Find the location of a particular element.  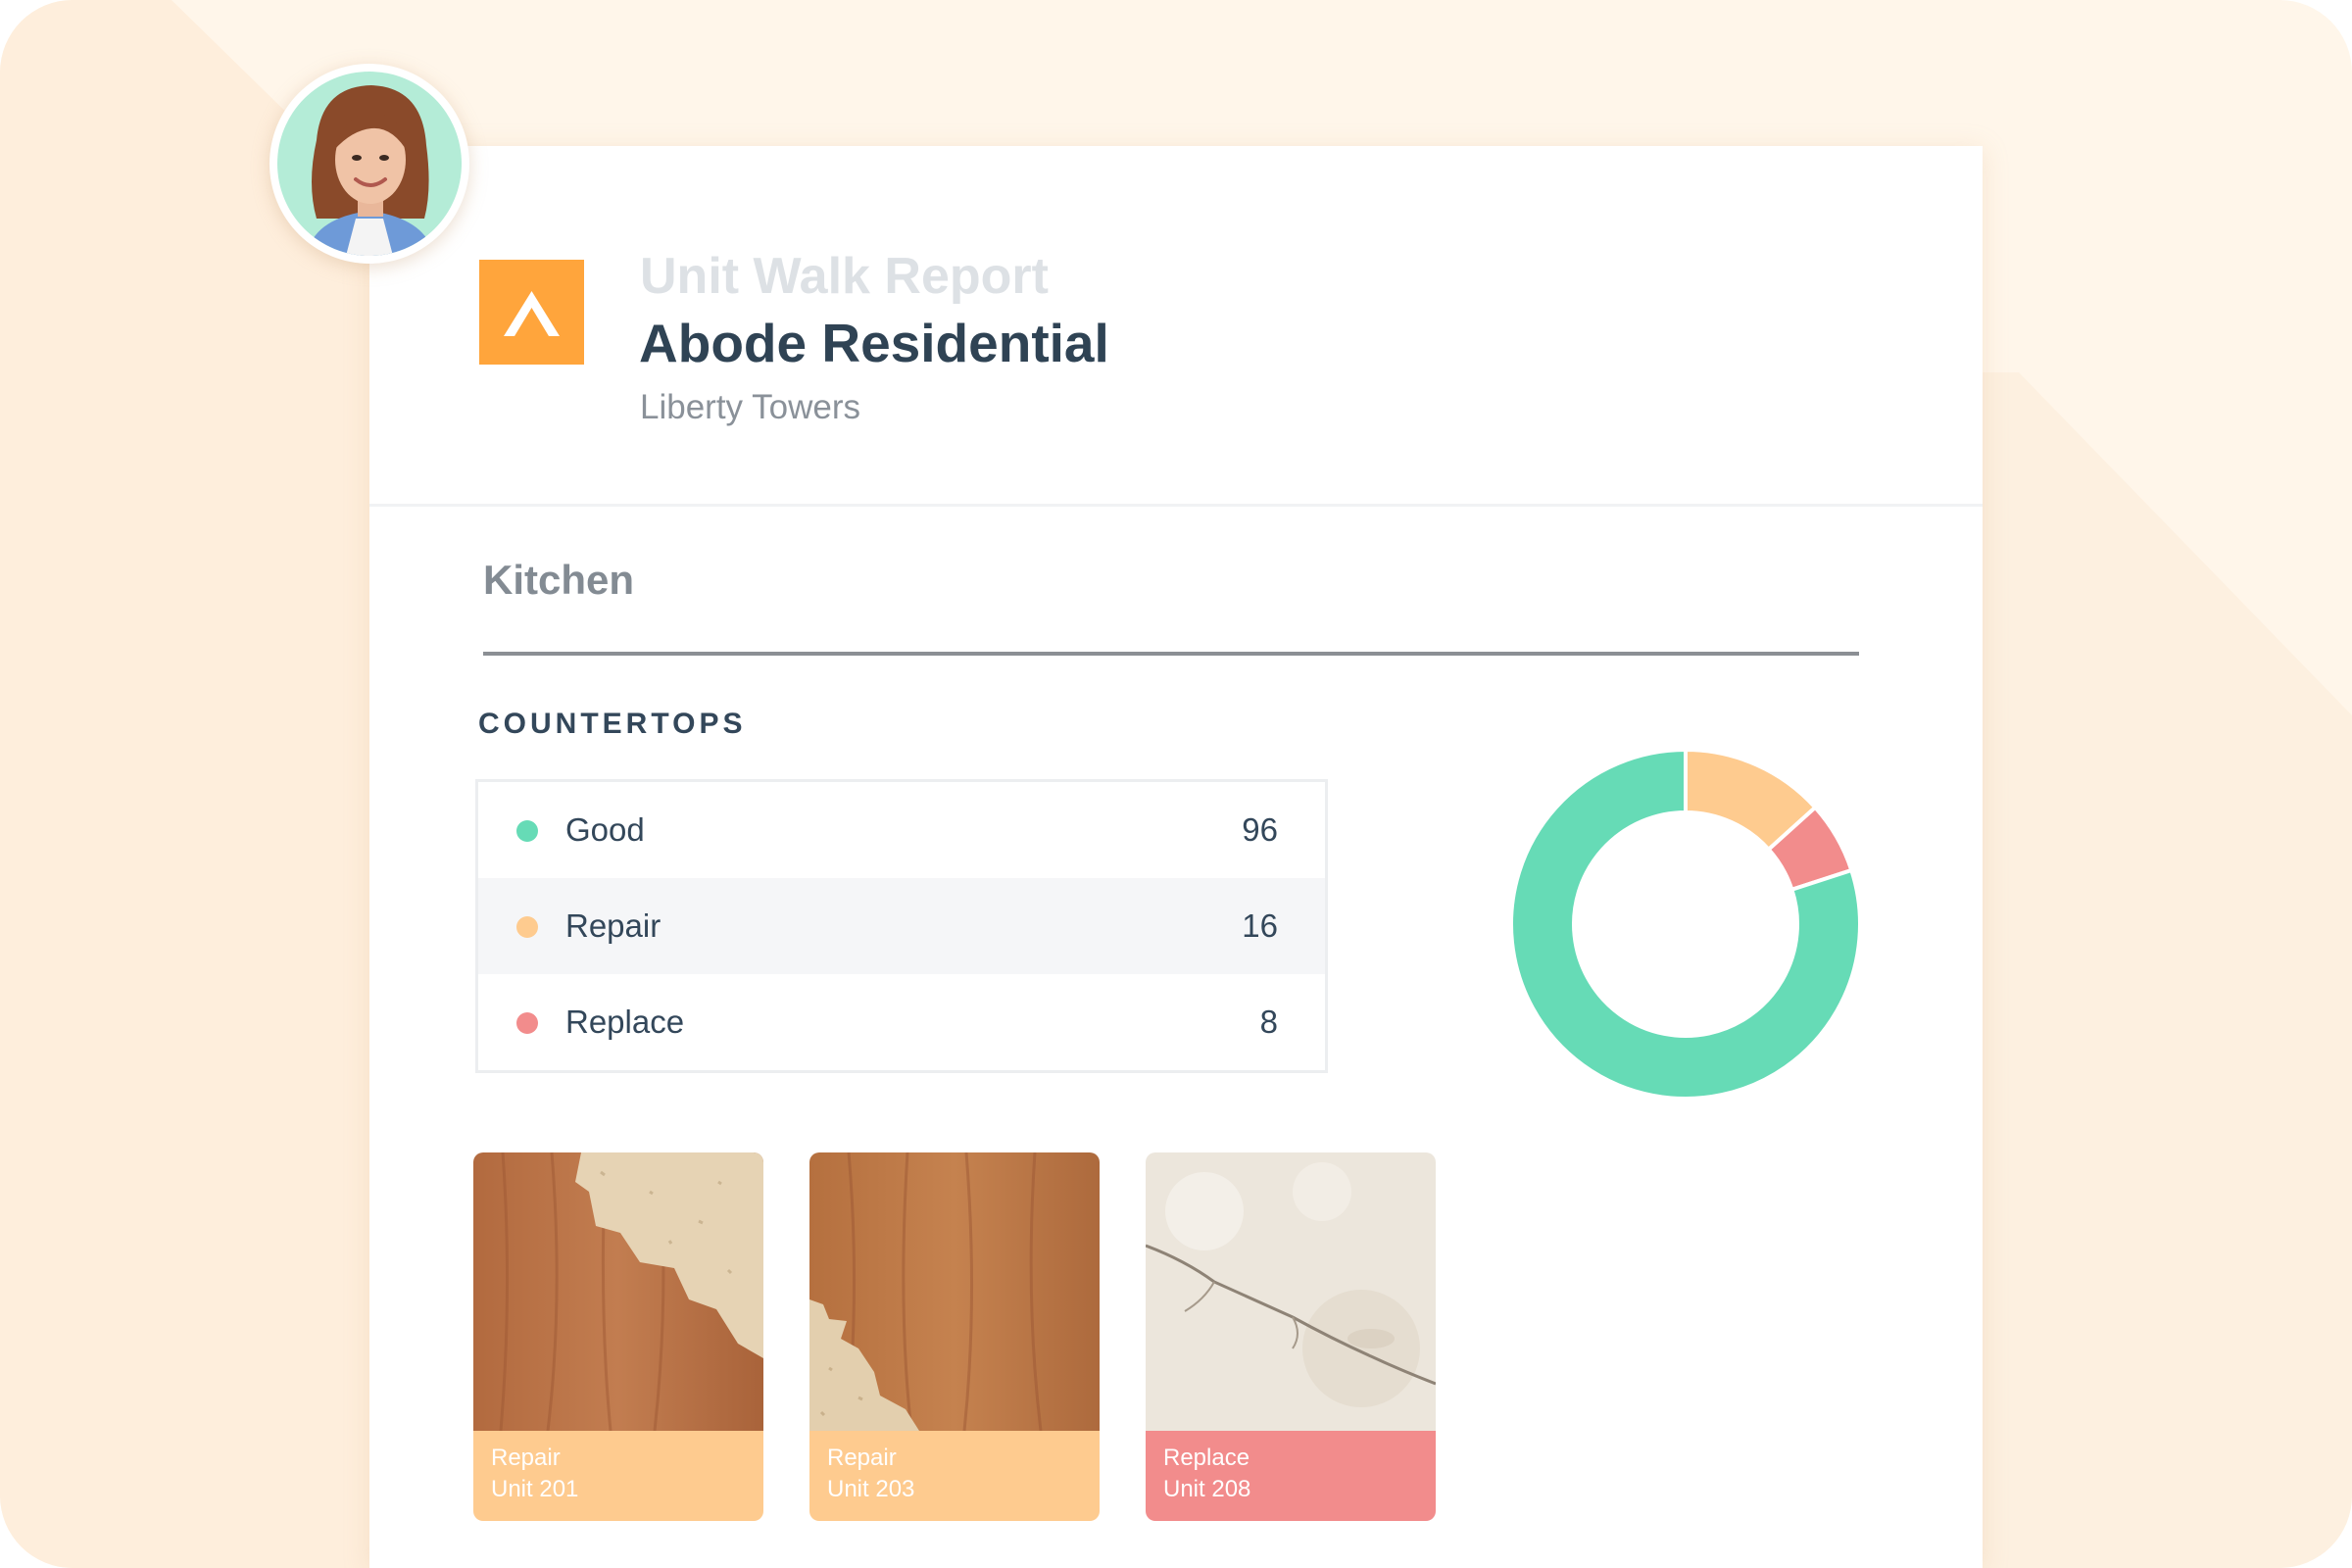

status-row-replace: Replace 8 is located at coordinates (901, 1022).